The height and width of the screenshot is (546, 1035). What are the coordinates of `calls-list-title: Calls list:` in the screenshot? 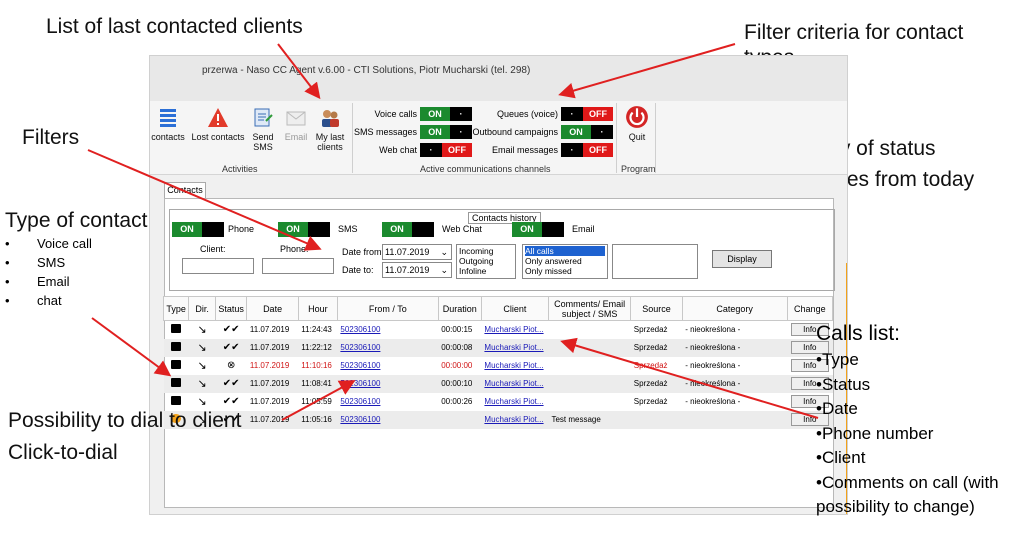 It's located at (858, 333).